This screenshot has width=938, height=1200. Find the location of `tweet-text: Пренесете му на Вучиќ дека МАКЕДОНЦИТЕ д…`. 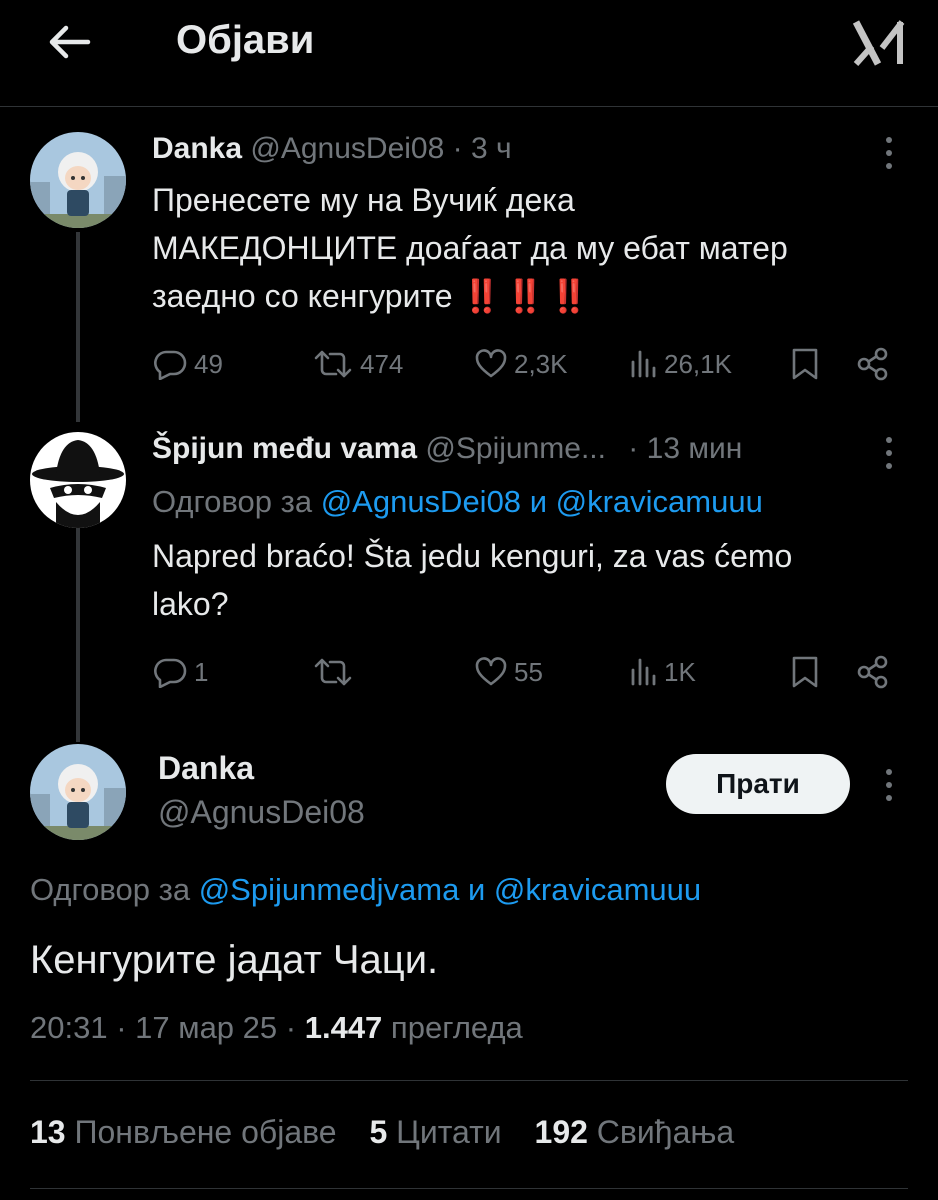

tweet-text: Пренесете му на Вучиќ дека МАКЕДОНЦИТЕ д… is located at coordinates (522, 248).